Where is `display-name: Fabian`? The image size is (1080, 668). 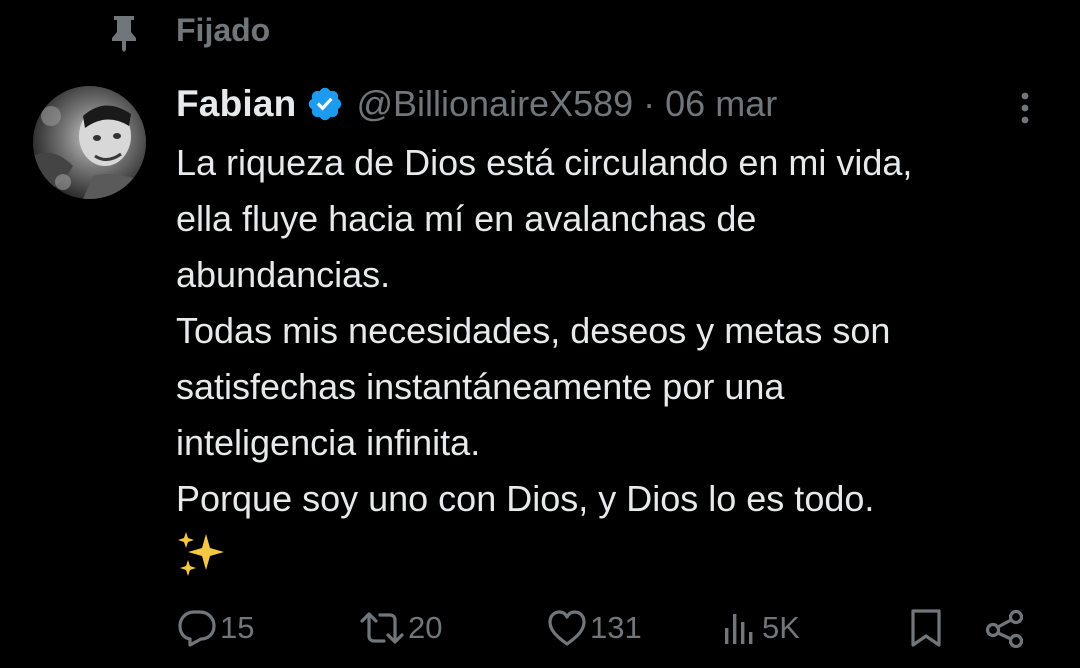 display-name: Fabian is located at coordinates (236, 104).